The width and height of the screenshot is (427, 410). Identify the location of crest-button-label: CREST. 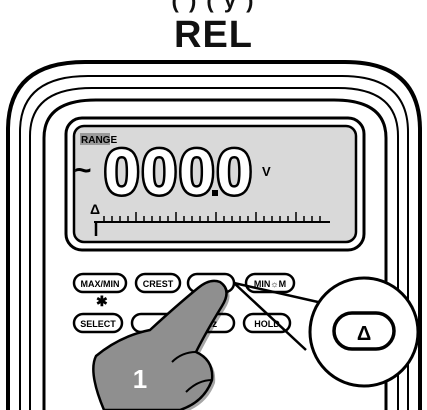
(158, 284).